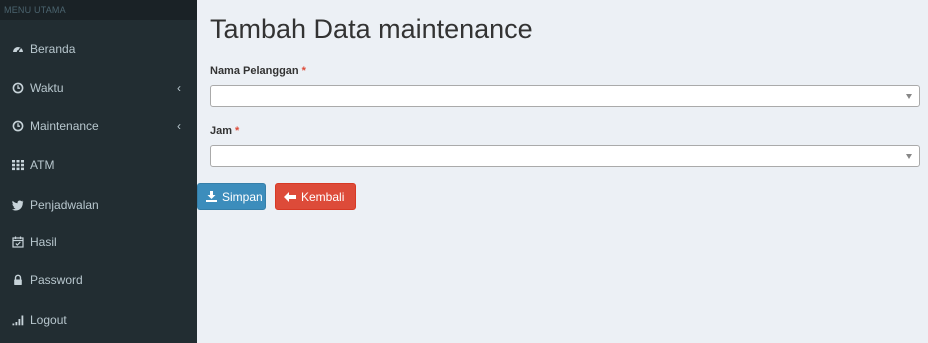 This screenshot has height=343, width=928. What do you see at coordinates (254, 71) in the screenshot?
I see `customer-label-text: Nama Pelanggan` at bounding box center [254, 71].